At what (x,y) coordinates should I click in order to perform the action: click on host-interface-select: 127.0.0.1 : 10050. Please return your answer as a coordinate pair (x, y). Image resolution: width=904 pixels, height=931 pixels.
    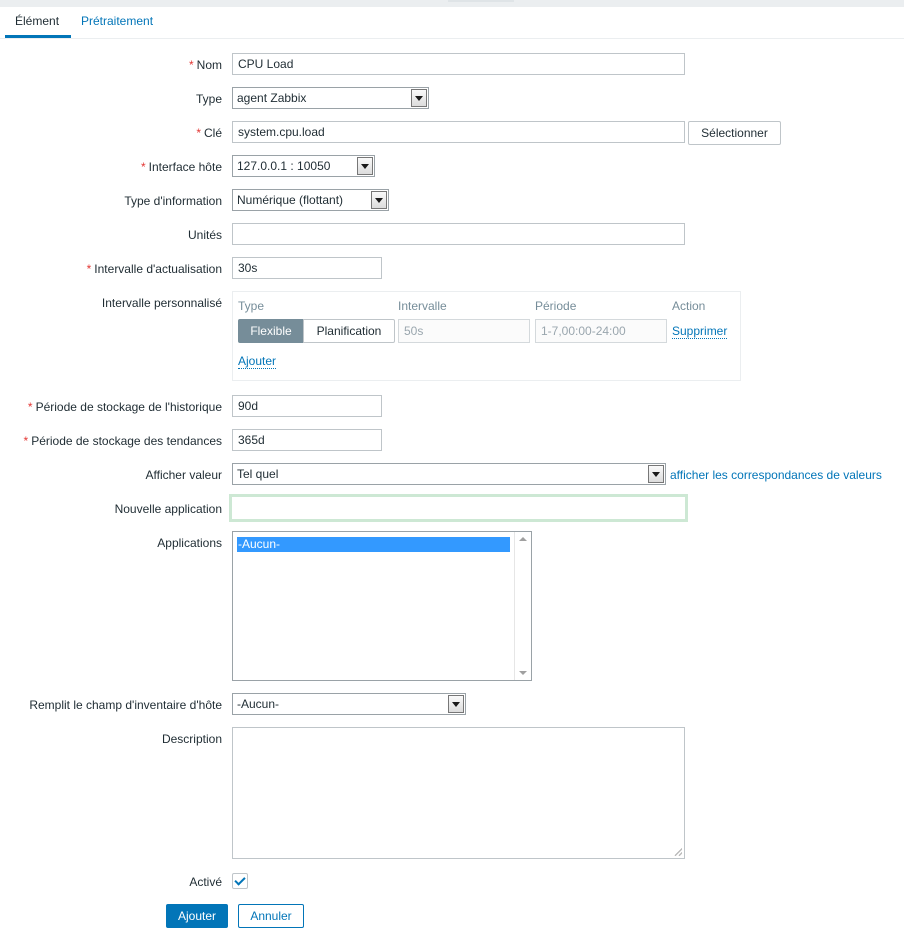
    Looking at the image, I should click on (303, 166).